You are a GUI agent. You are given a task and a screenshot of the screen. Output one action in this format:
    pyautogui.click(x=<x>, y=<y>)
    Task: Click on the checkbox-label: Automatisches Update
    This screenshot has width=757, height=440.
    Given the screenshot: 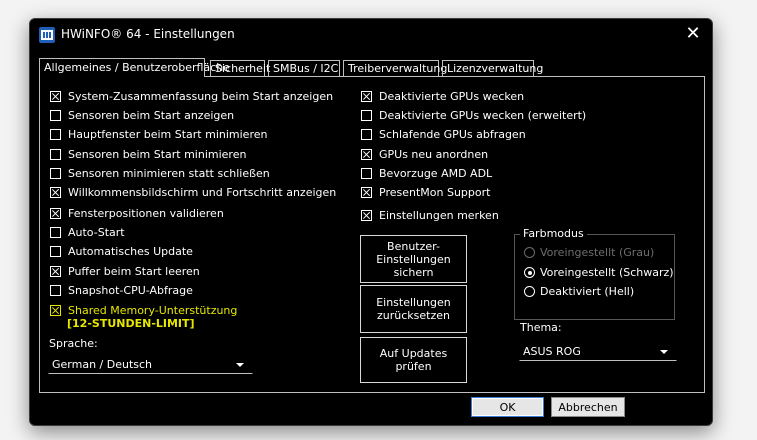 What is the action you would take?
    pyautogui.click(x=130, y=251)
    